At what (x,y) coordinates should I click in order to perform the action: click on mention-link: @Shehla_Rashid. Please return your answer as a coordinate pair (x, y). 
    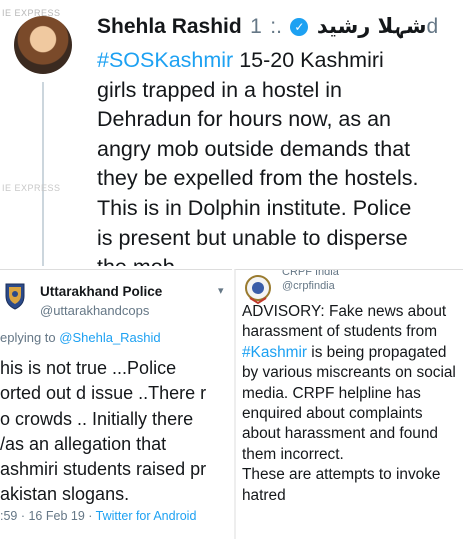
    Looking at the image, I should click on (109, 337).